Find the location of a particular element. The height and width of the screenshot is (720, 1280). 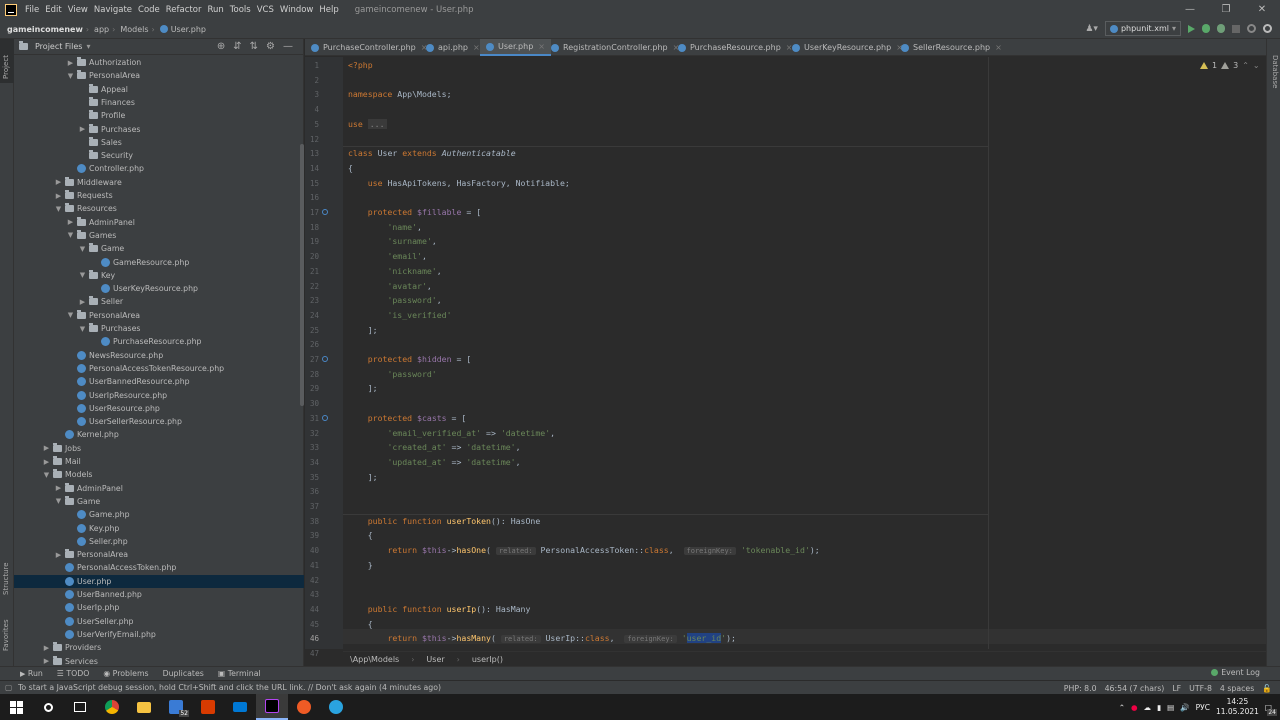

code-line: } is located at coordinates (360, 565).